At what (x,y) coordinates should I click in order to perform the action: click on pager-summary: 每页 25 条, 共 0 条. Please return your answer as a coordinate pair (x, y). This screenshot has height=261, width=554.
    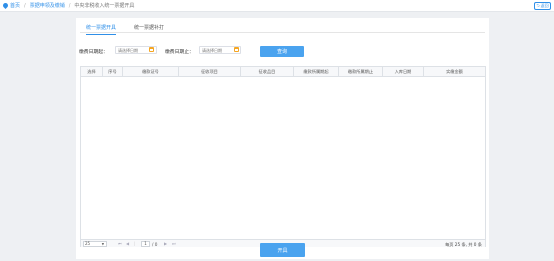
    Looking at the image, I should click on (463, 244).